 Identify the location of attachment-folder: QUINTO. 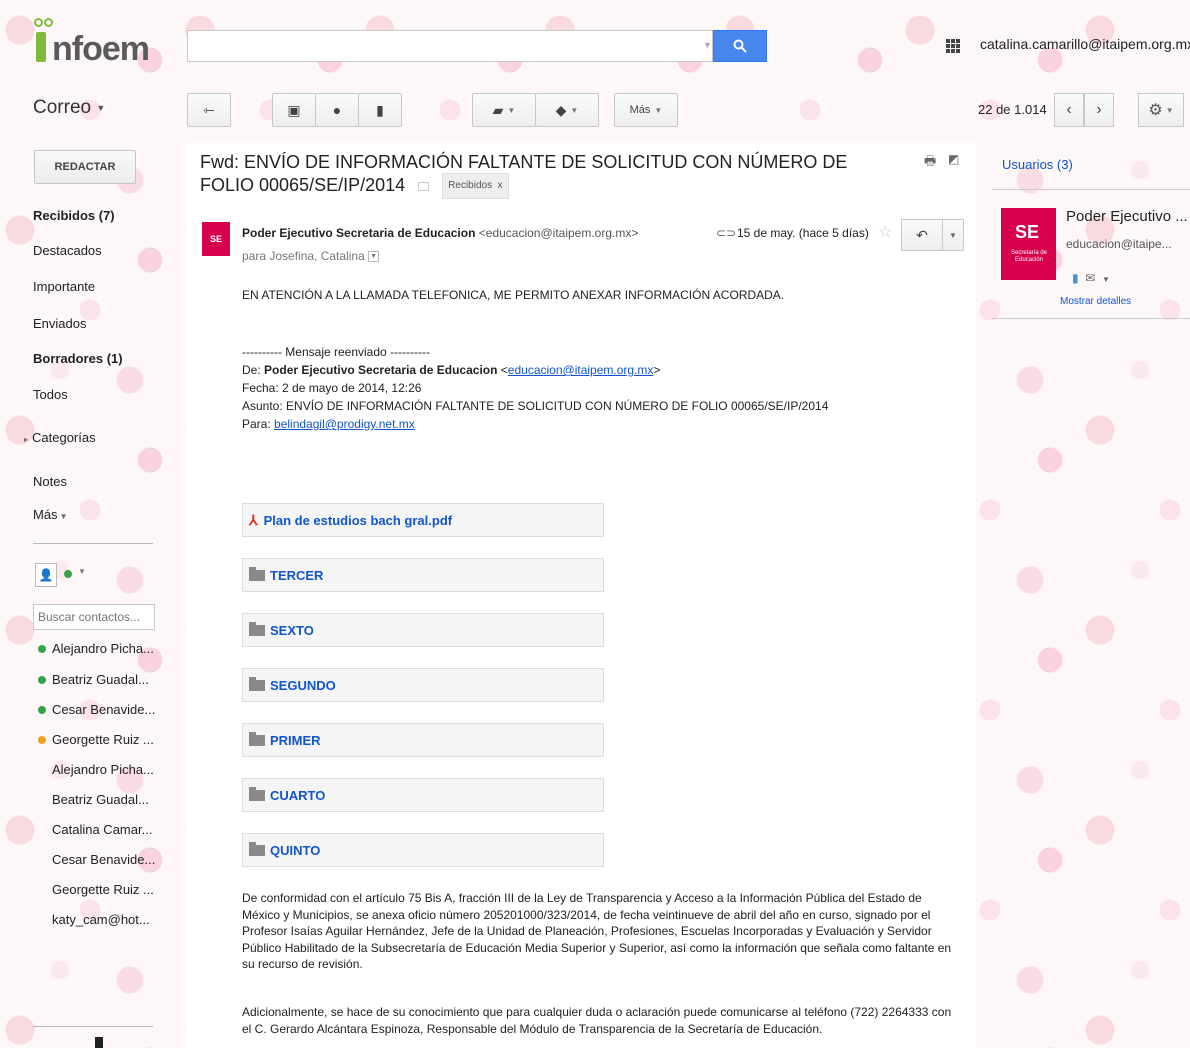
(423, 850).